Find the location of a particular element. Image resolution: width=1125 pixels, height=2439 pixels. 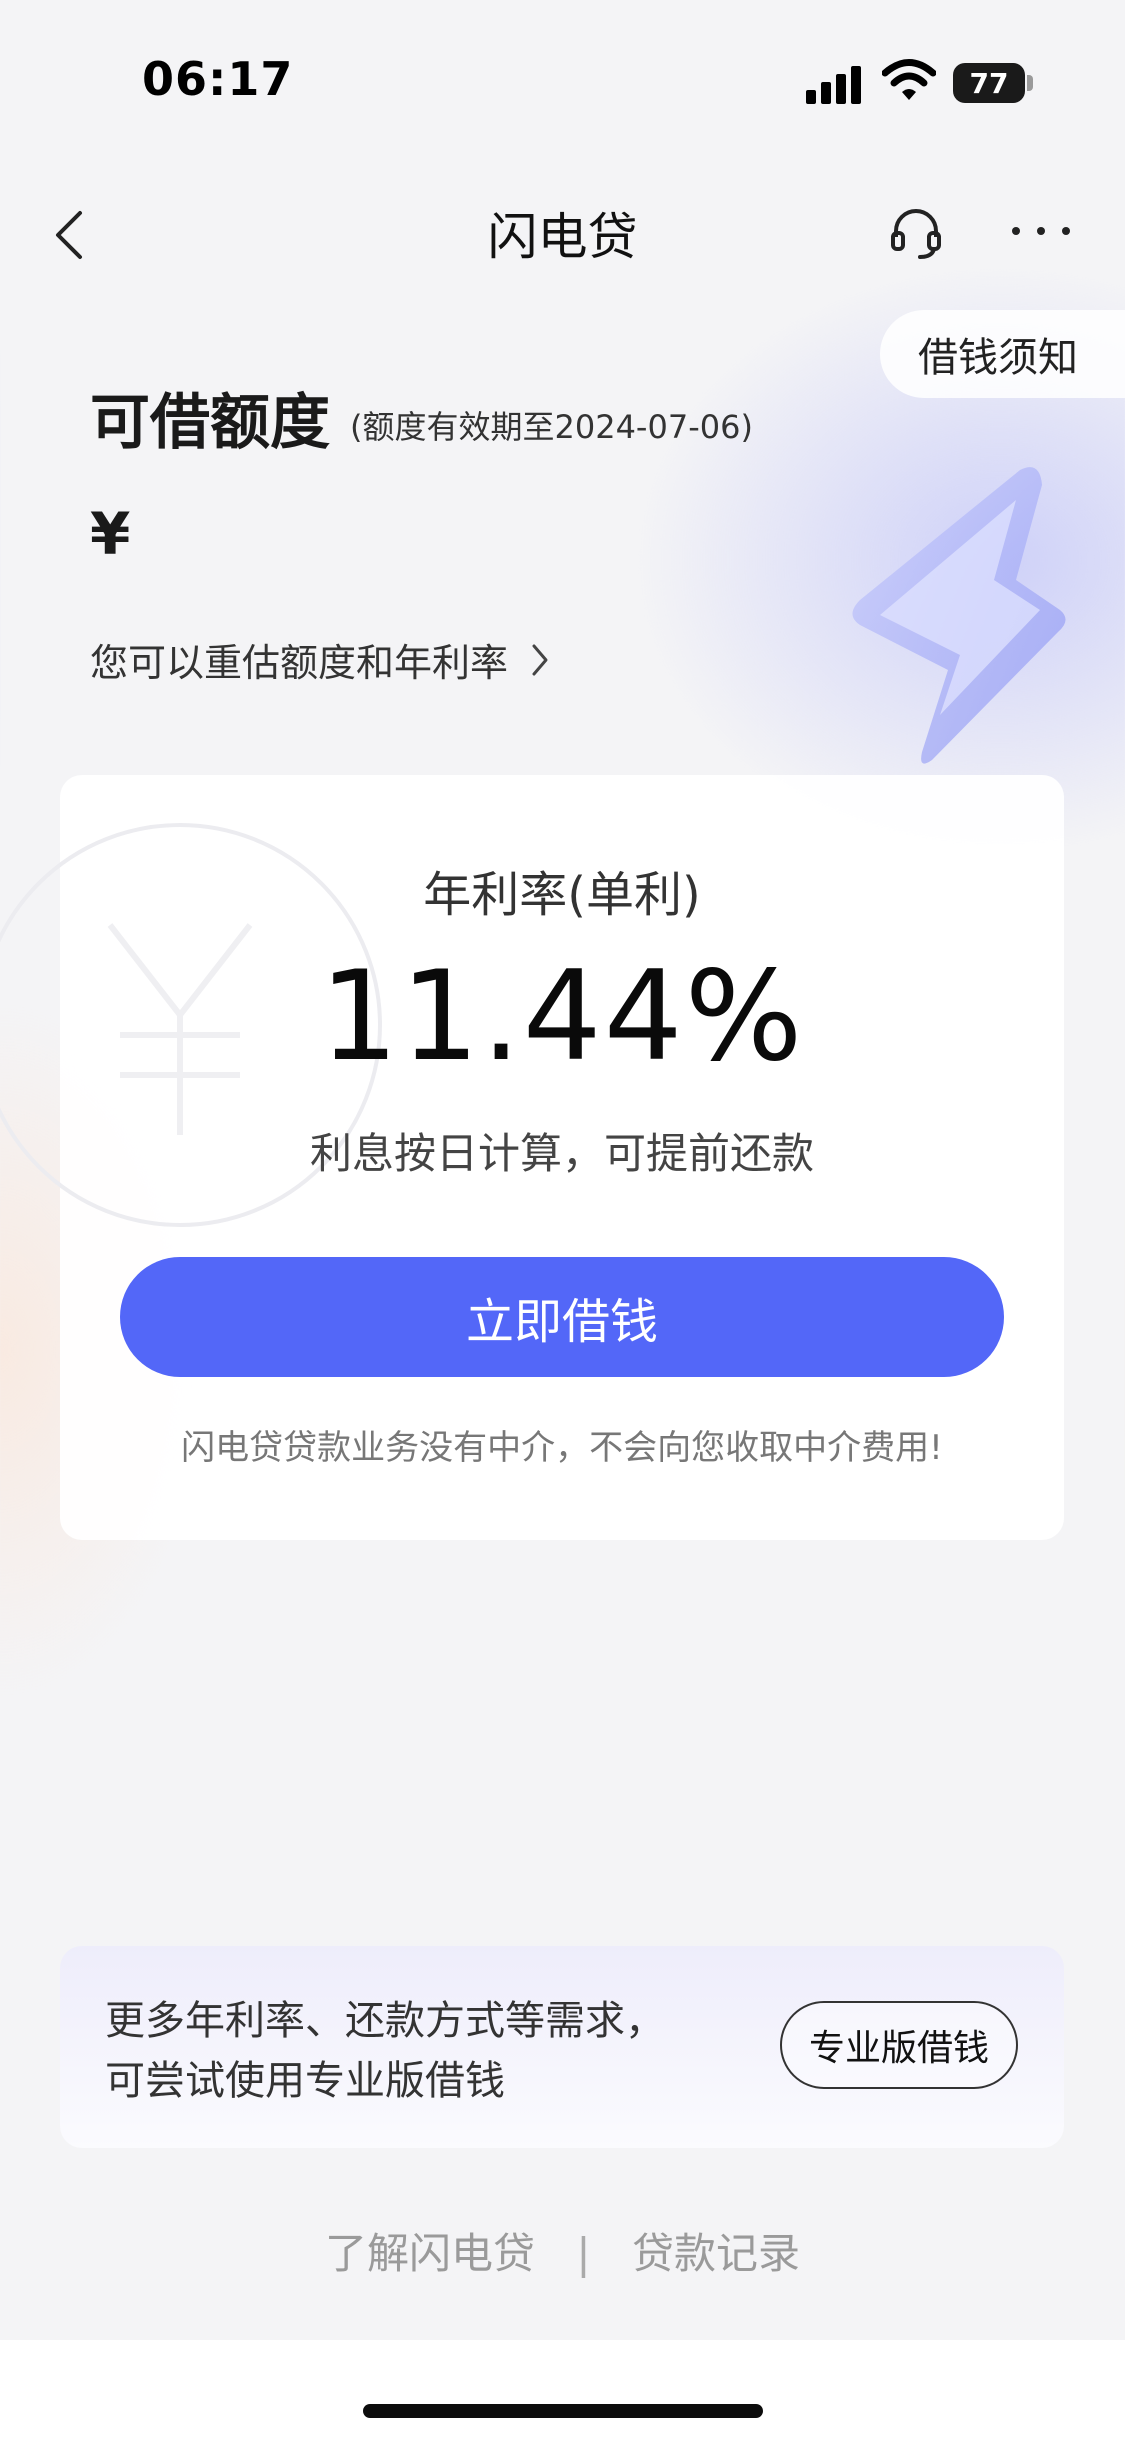

borrowing-notice-button: 借钱须知 is located at coordinates (1002, 354).